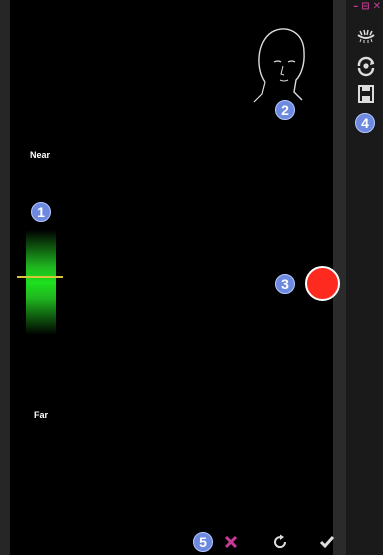  I want to click on head-profile-icon, so click(280, 64).